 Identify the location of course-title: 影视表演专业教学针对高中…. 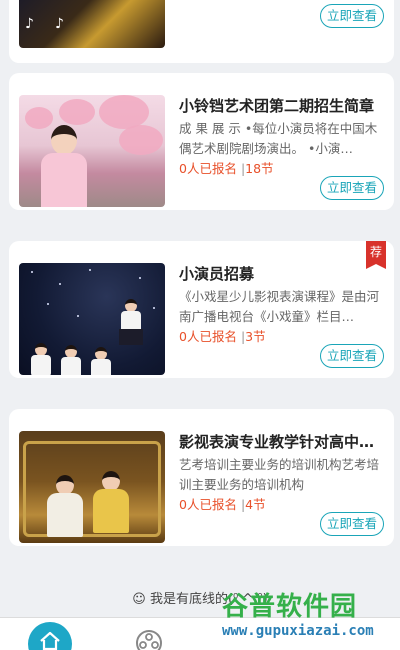
(277, 442).